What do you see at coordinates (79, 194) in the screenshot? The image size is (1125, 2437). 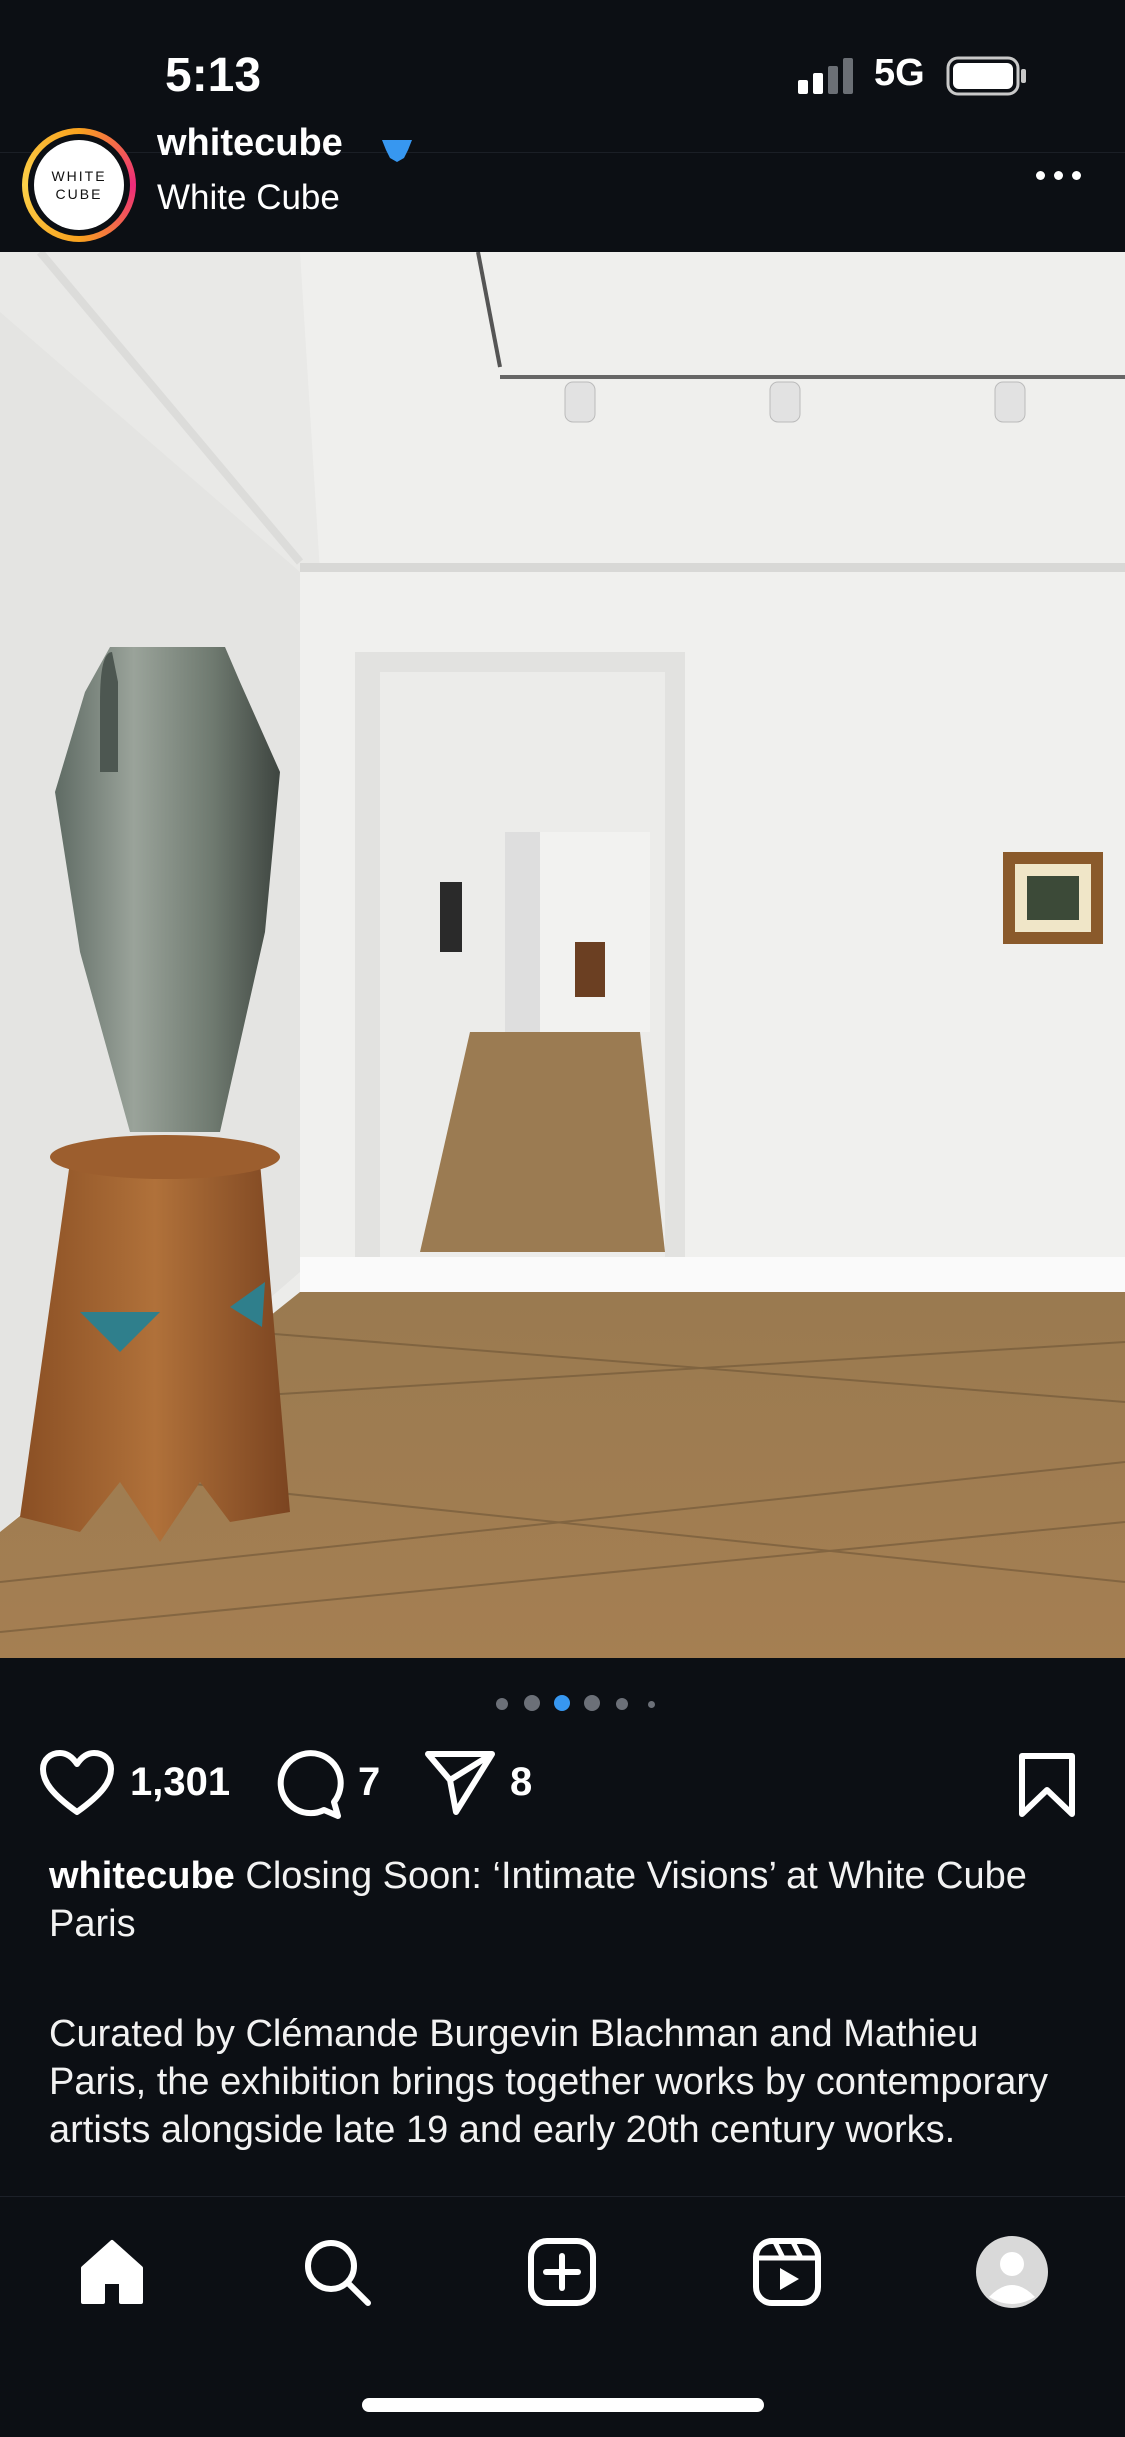 I see `avatar-logo-text-2: CUBE` at bounding box center [79, 194].